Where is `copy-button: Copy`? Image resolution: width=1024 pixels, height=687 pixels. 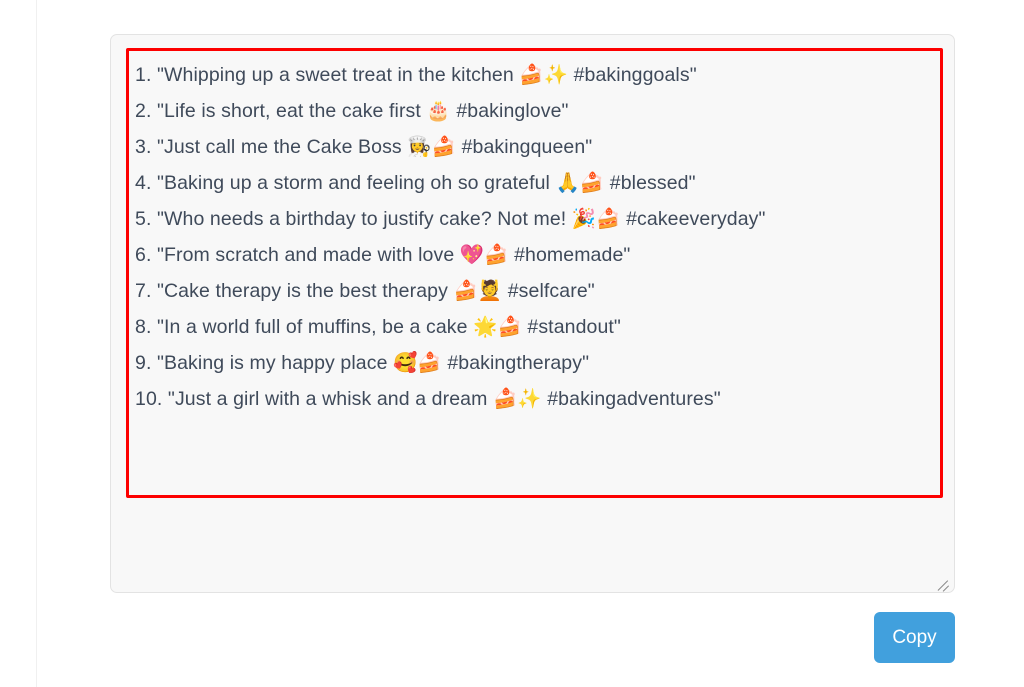
copy-button: Copy is located at coordinates (914, 637).